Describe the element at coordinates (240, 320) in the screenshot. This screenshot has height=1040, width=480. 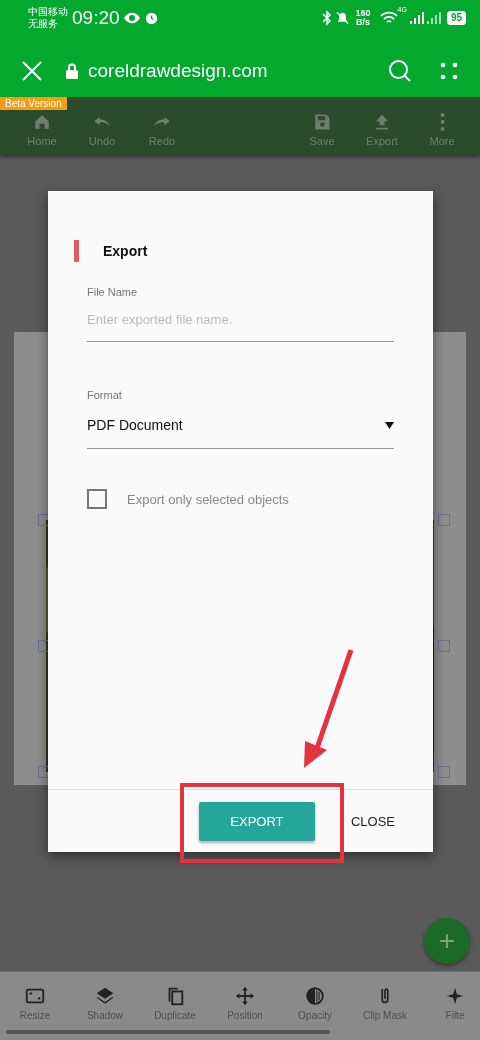
I see `file-name-field: Enter exported file name.` at that location.